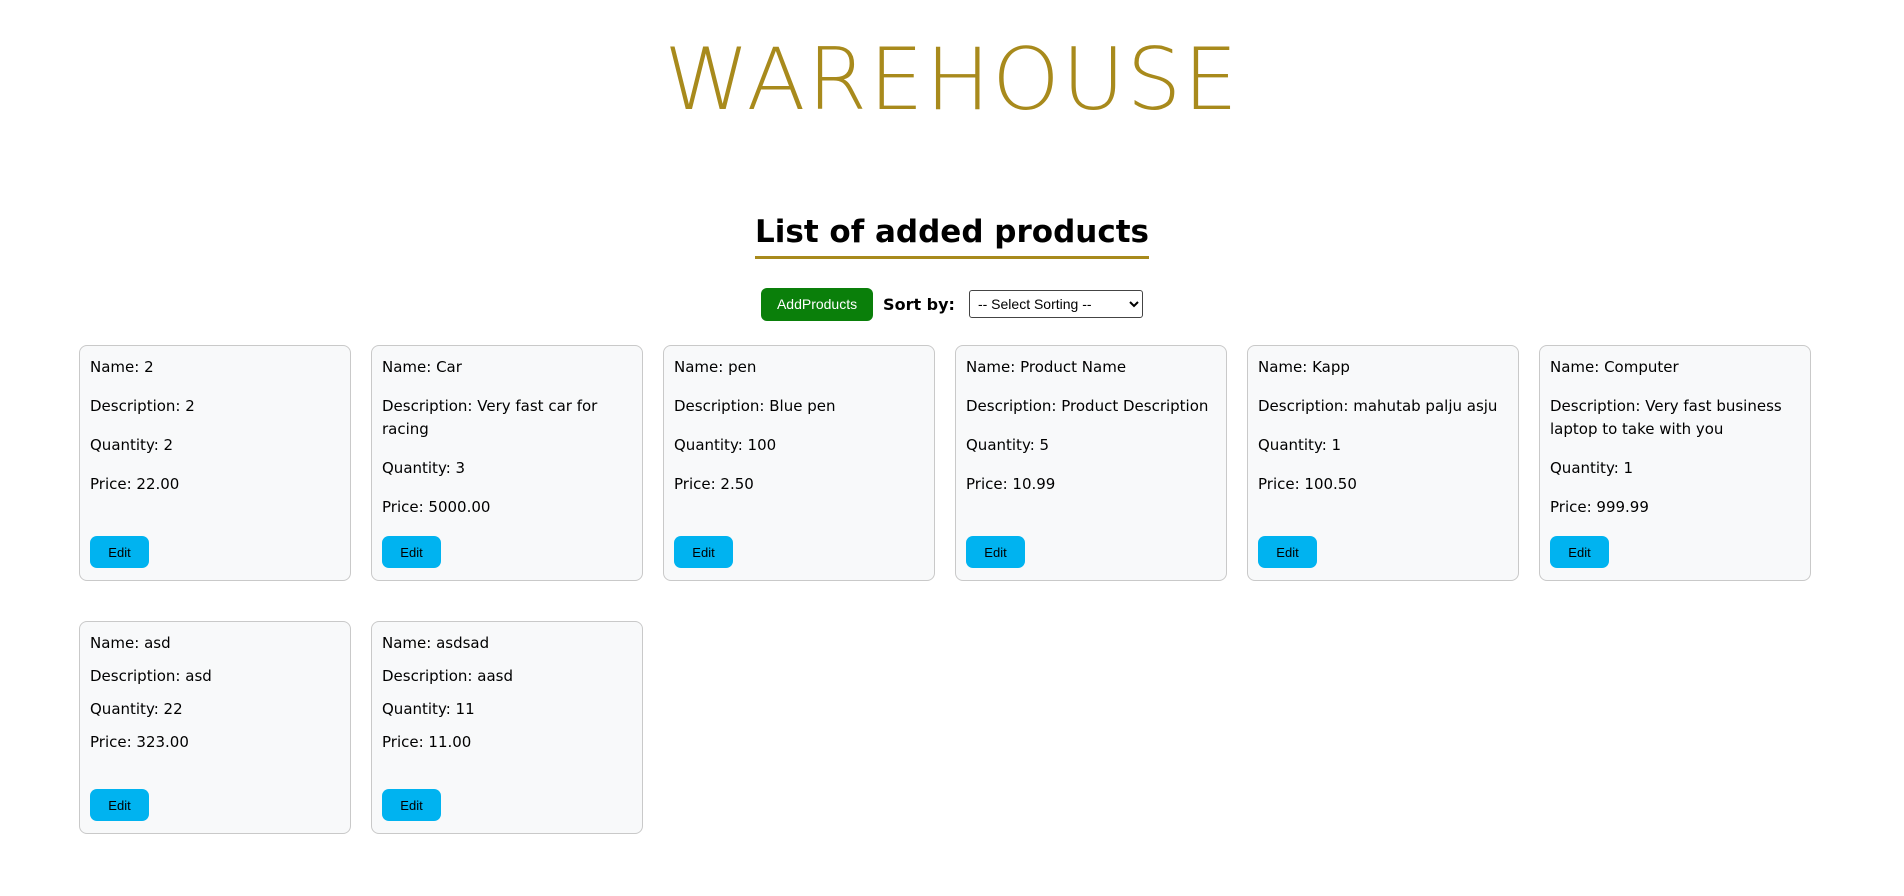 The height and width of the screenshot is (896, 1904). I want to click on product-quantity: Quantity: 100, so click(725, 445).